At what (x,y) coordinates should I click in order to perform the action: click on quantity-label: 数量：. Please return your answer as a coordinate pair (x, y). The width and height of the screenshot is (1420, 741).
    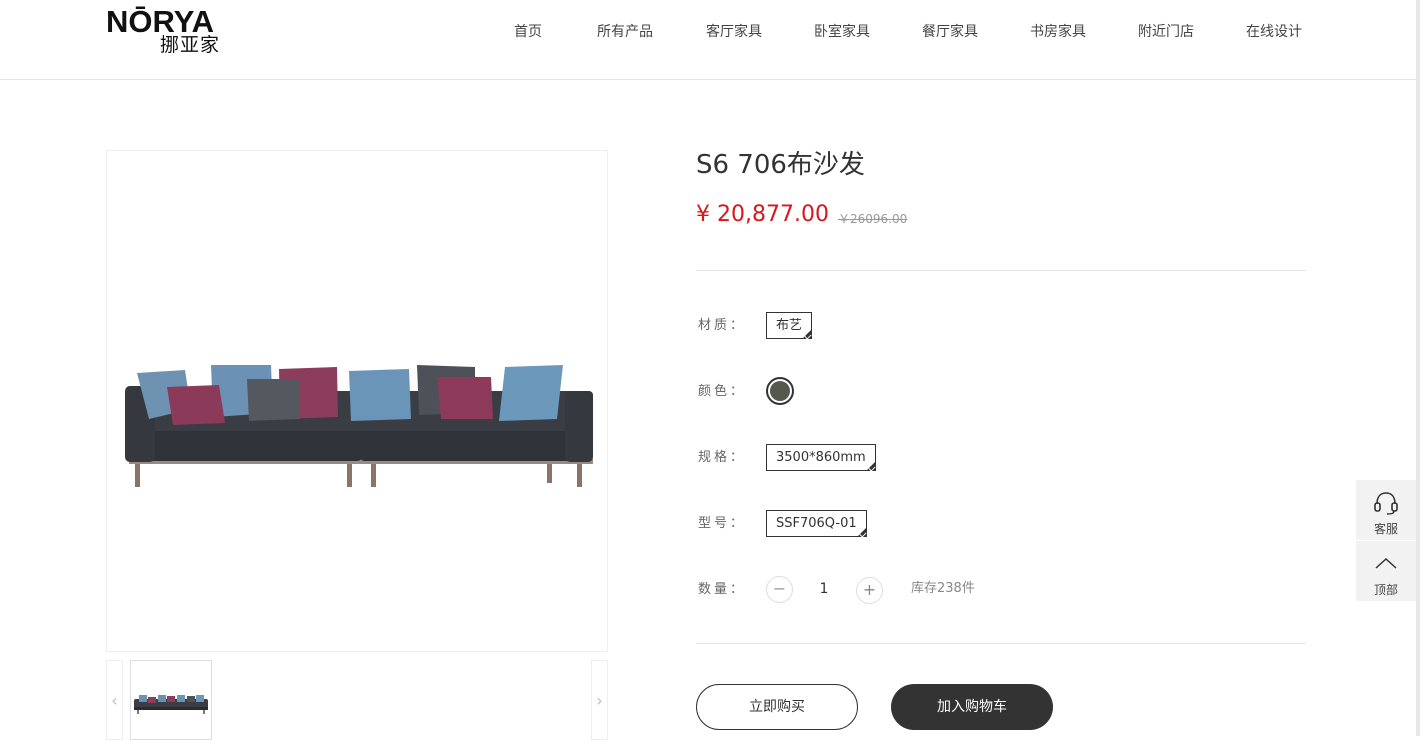
    Looking at the image, I should click on (722, 589).